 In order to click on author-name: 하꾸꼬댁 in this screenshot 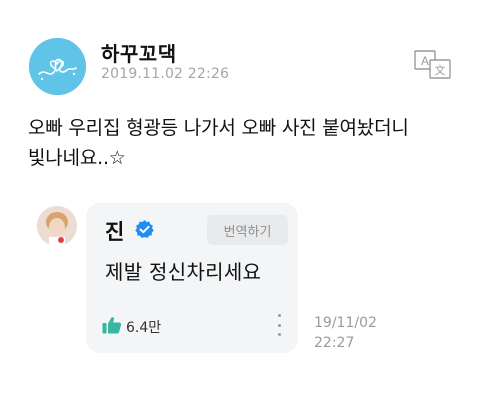, I will do `click(139, 52)`.